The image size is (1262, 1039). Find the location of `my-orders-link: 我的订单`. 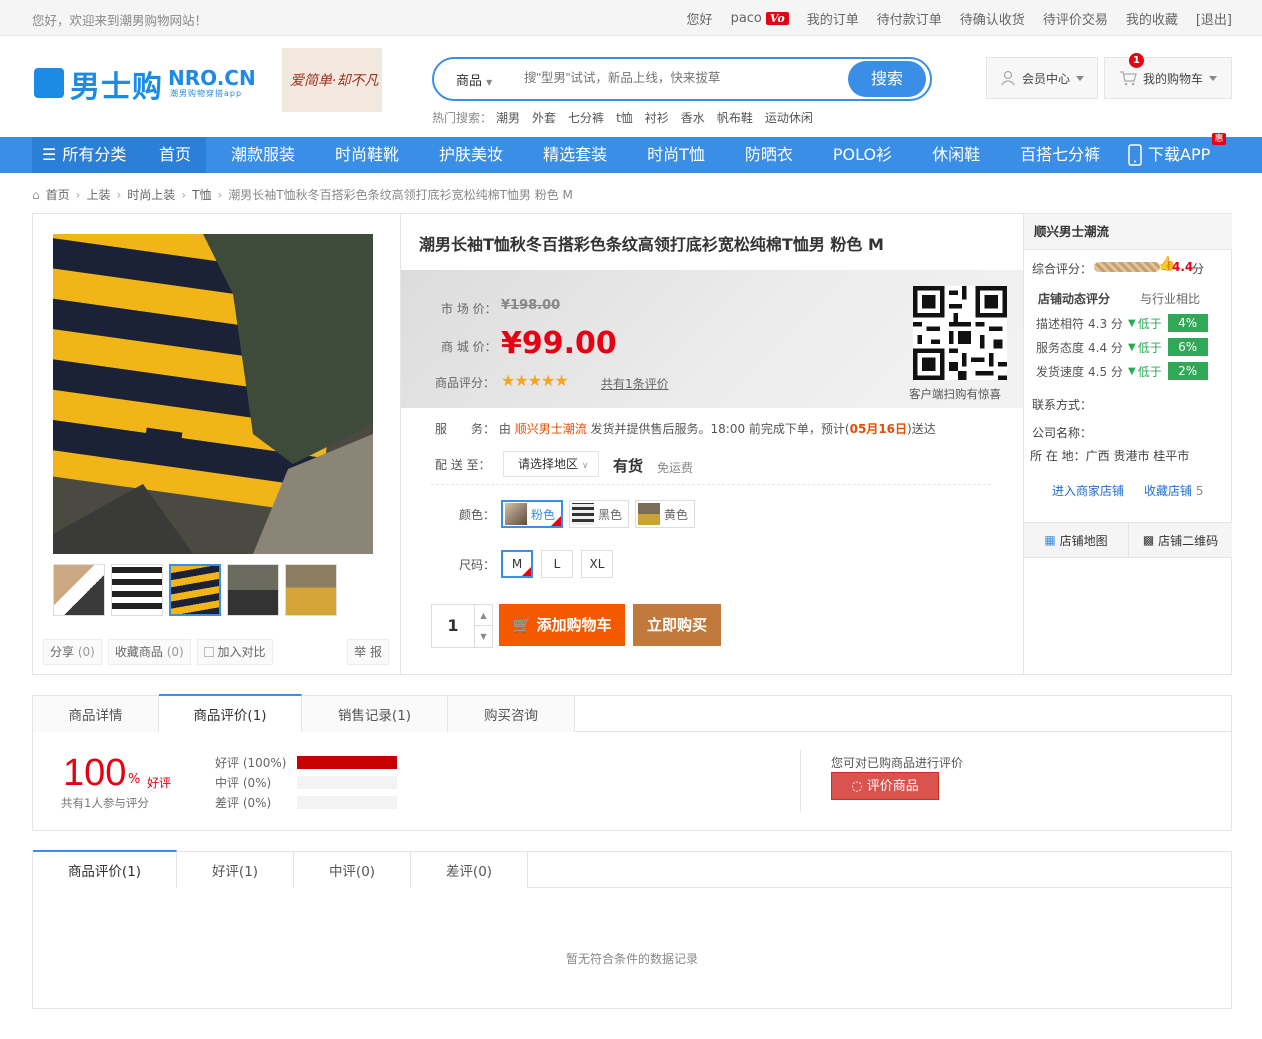

my-orders-link: 我的订单 is located at coordinates (833, 18).